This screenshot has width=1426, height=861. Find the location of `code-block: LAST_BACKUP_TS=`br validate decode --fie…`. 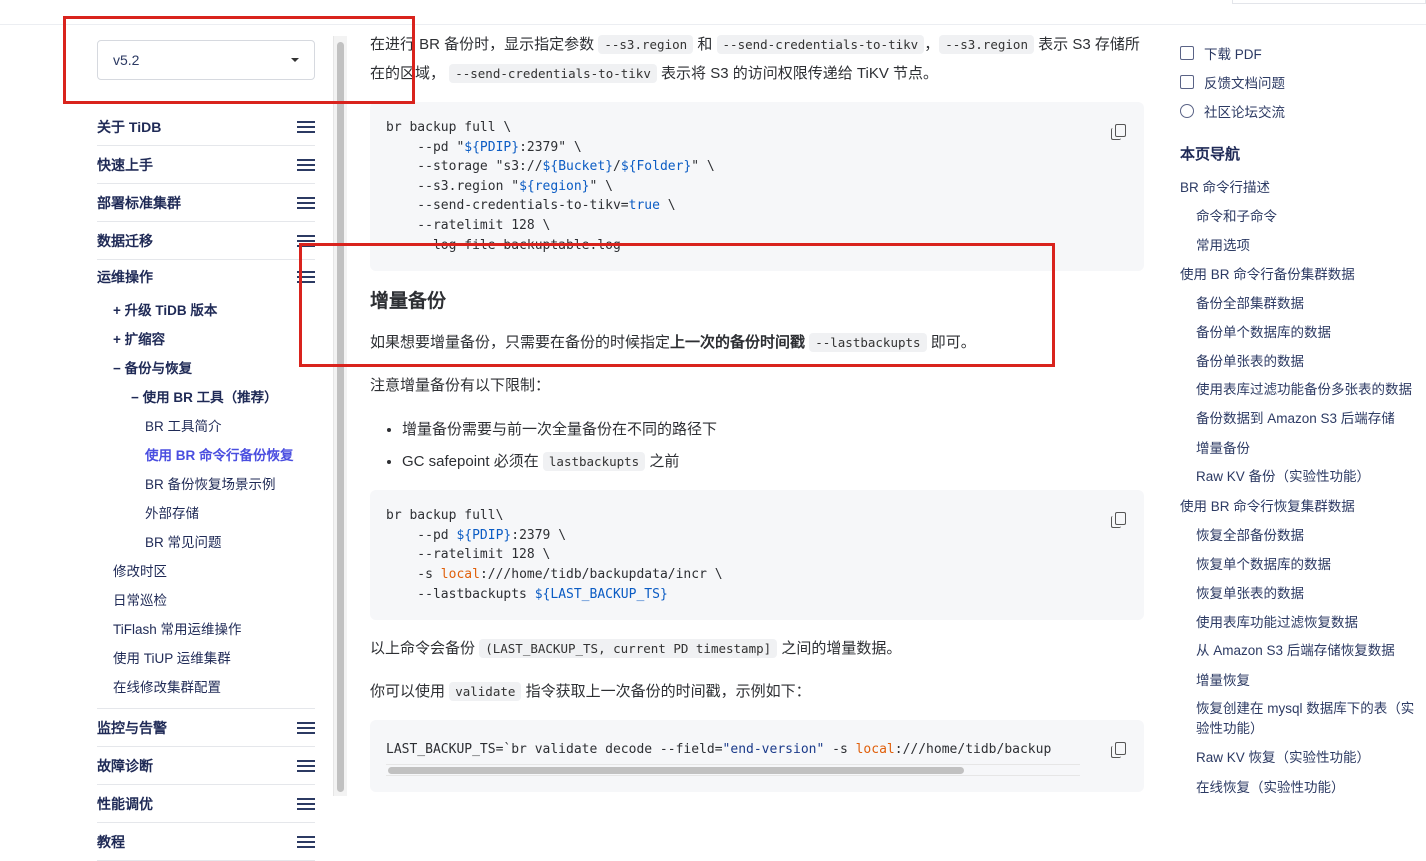

code-block: LAST_BACKUP_TS=`br validate decode --fie… is located at coordinates (757, 756).